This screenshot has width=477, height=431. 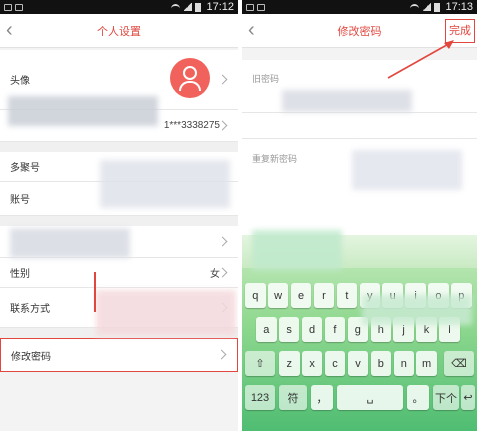 What do you see at coordinates (220, 7) in the screenshot?
I see `status-time: 17:12` at bounding box center [220, 7].